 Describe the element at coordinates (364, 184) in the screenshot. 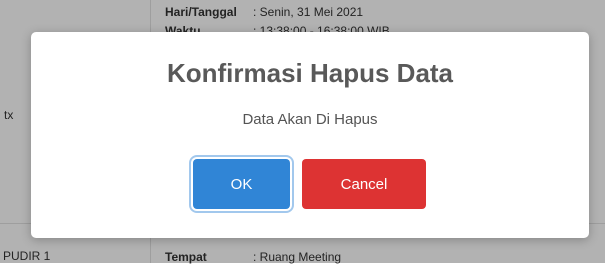

I see `cancel-button: Cancel` at that location.